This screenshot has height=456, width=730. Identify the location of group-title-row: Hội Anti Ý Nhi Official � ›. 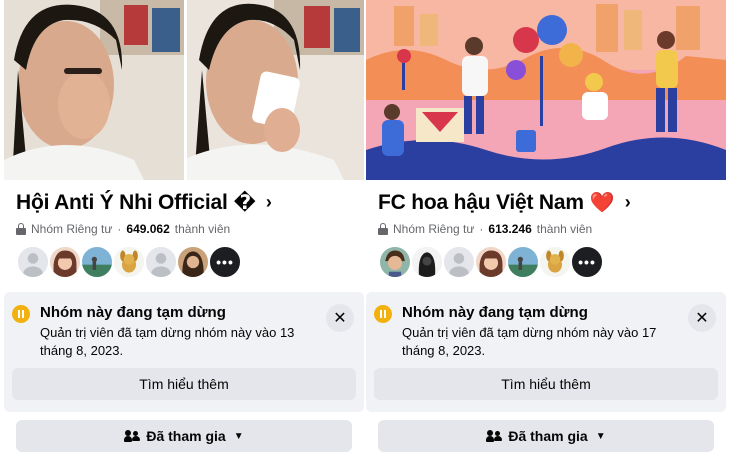
(144, 202).